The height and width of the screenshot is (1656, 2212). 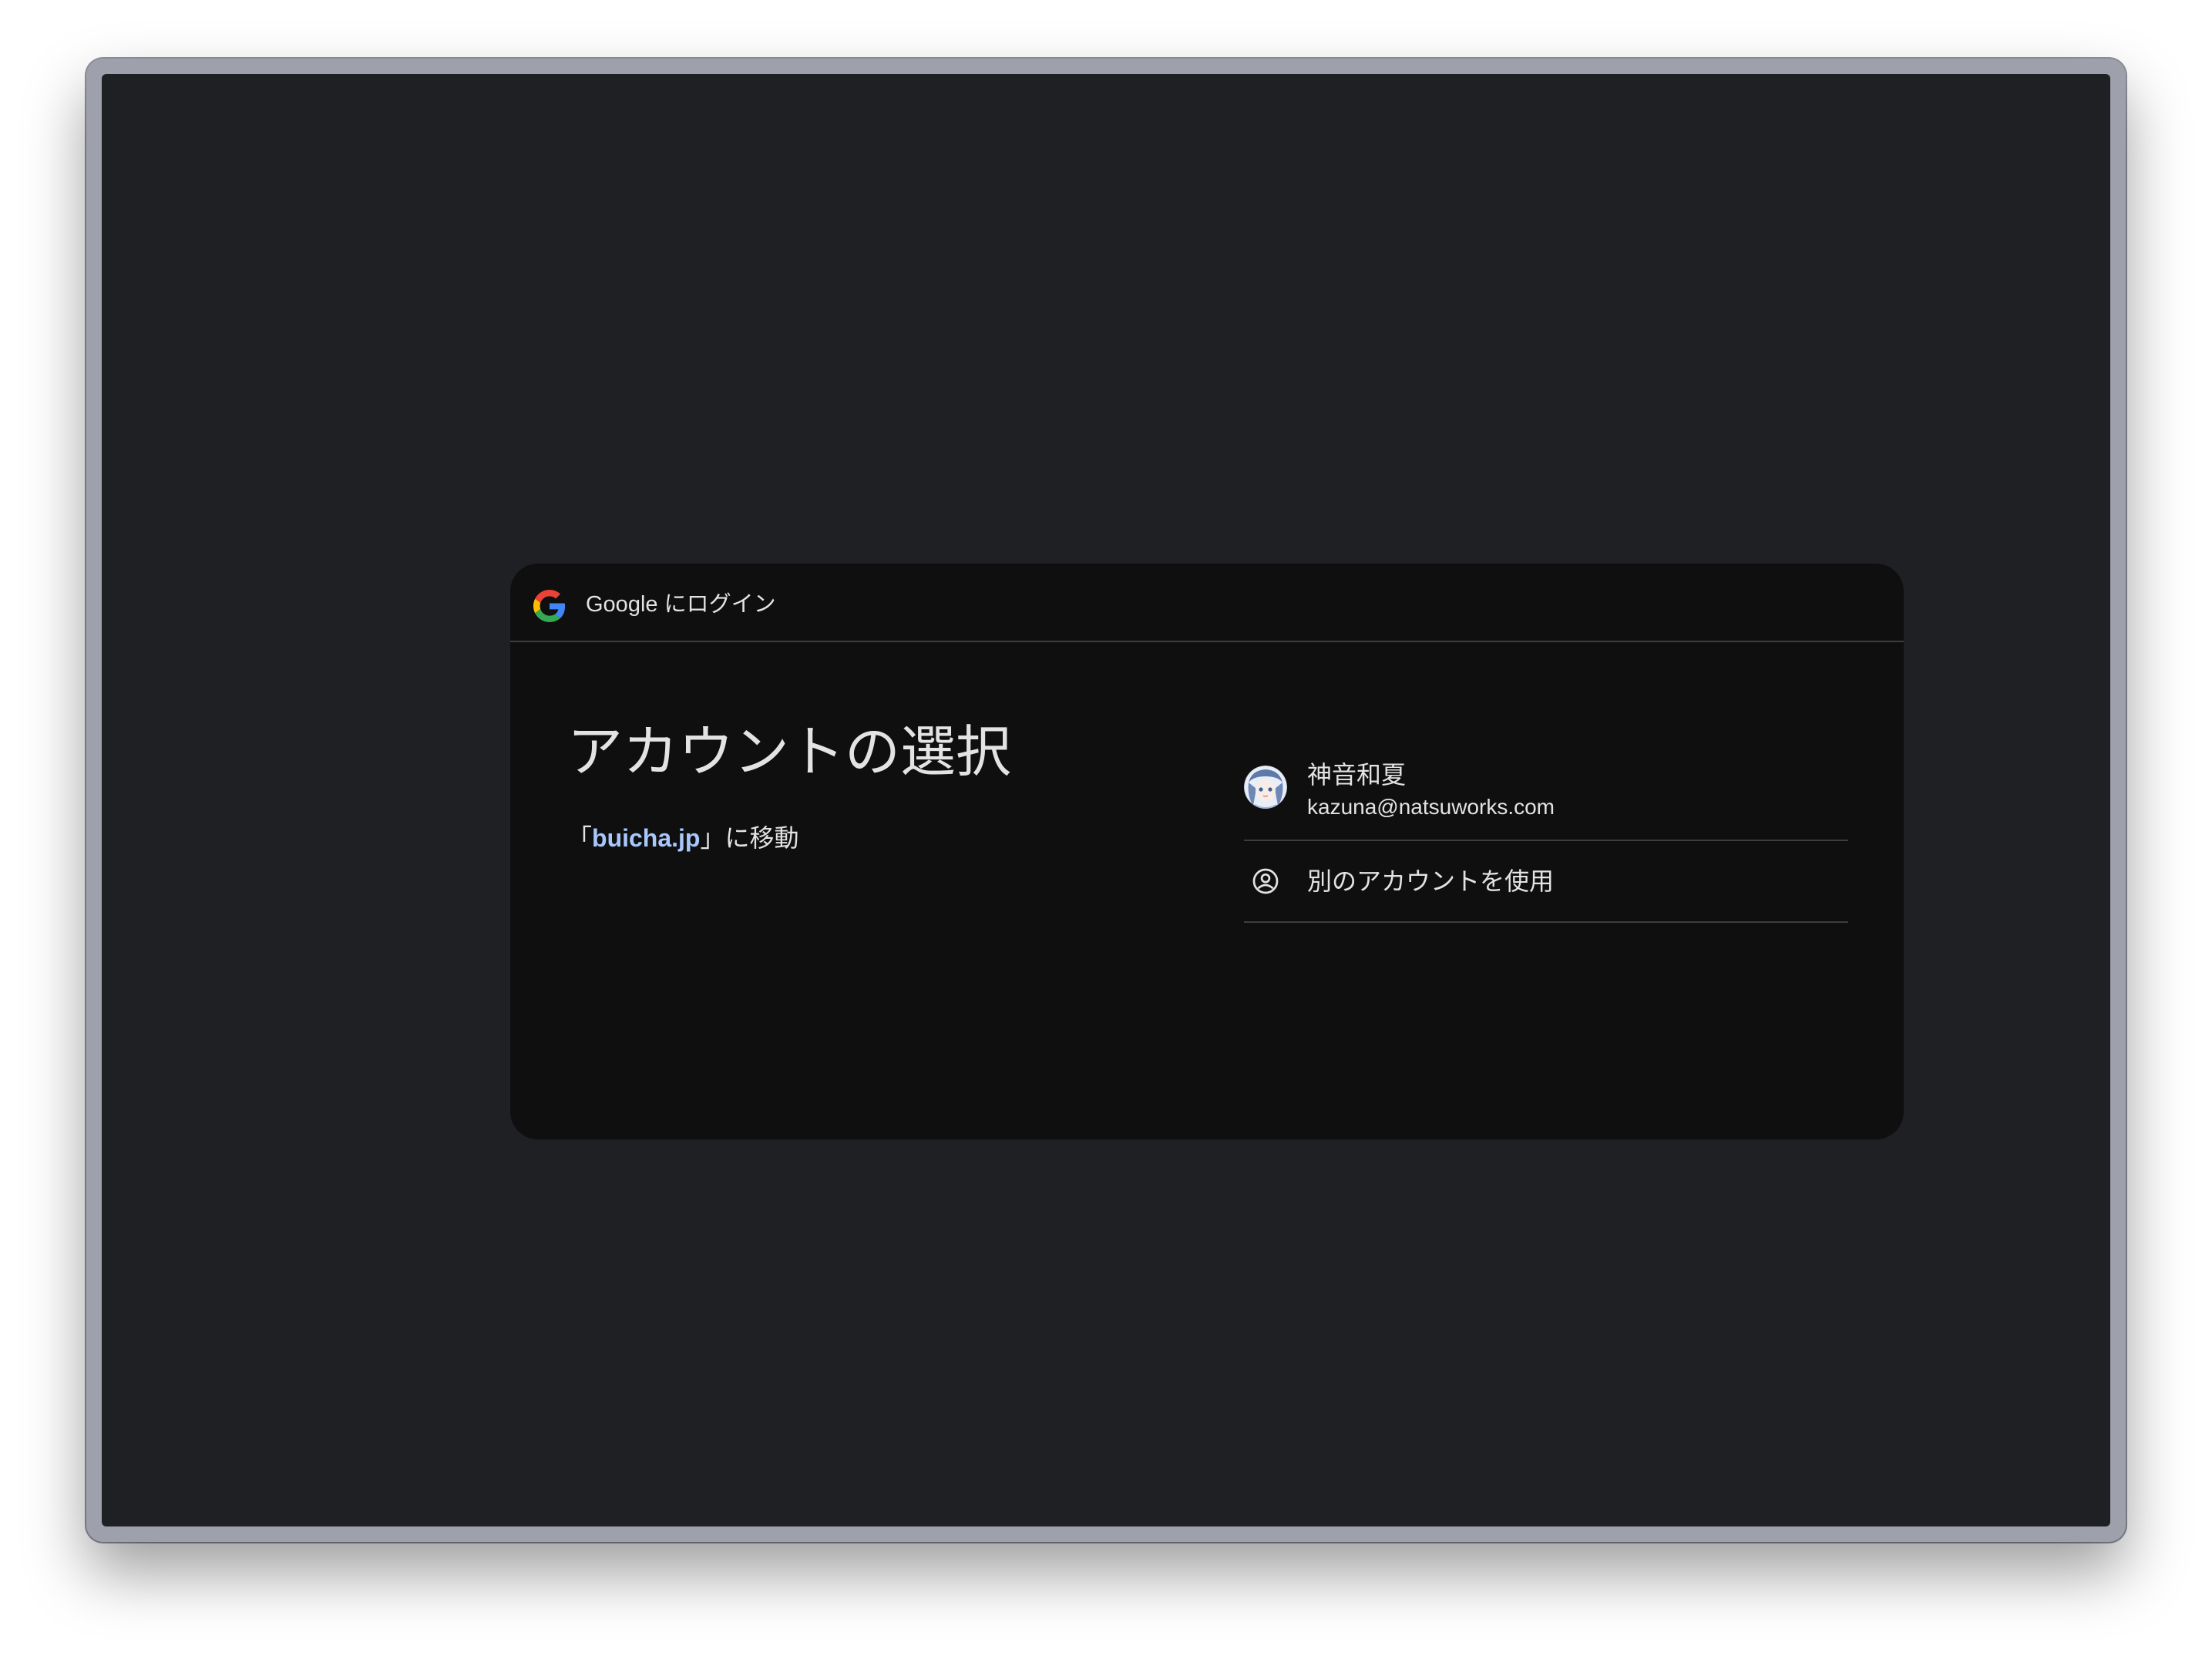 What do you see at coordinates (580, 838) in the screenshot?
I see `subtitle-prefix: 「` at bounding box center [580, 838].